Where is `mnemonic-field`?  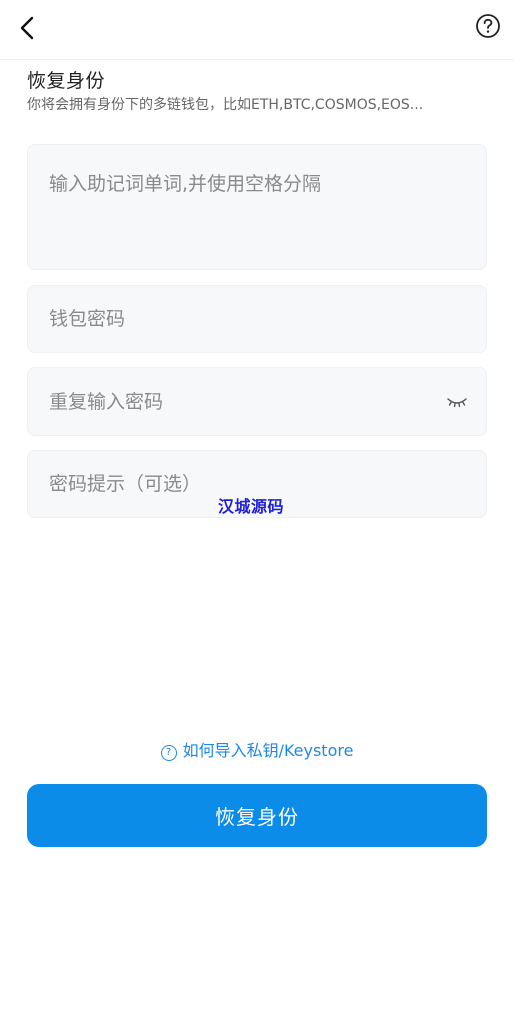 mnemonic-field is located at coordinates (257, 207).